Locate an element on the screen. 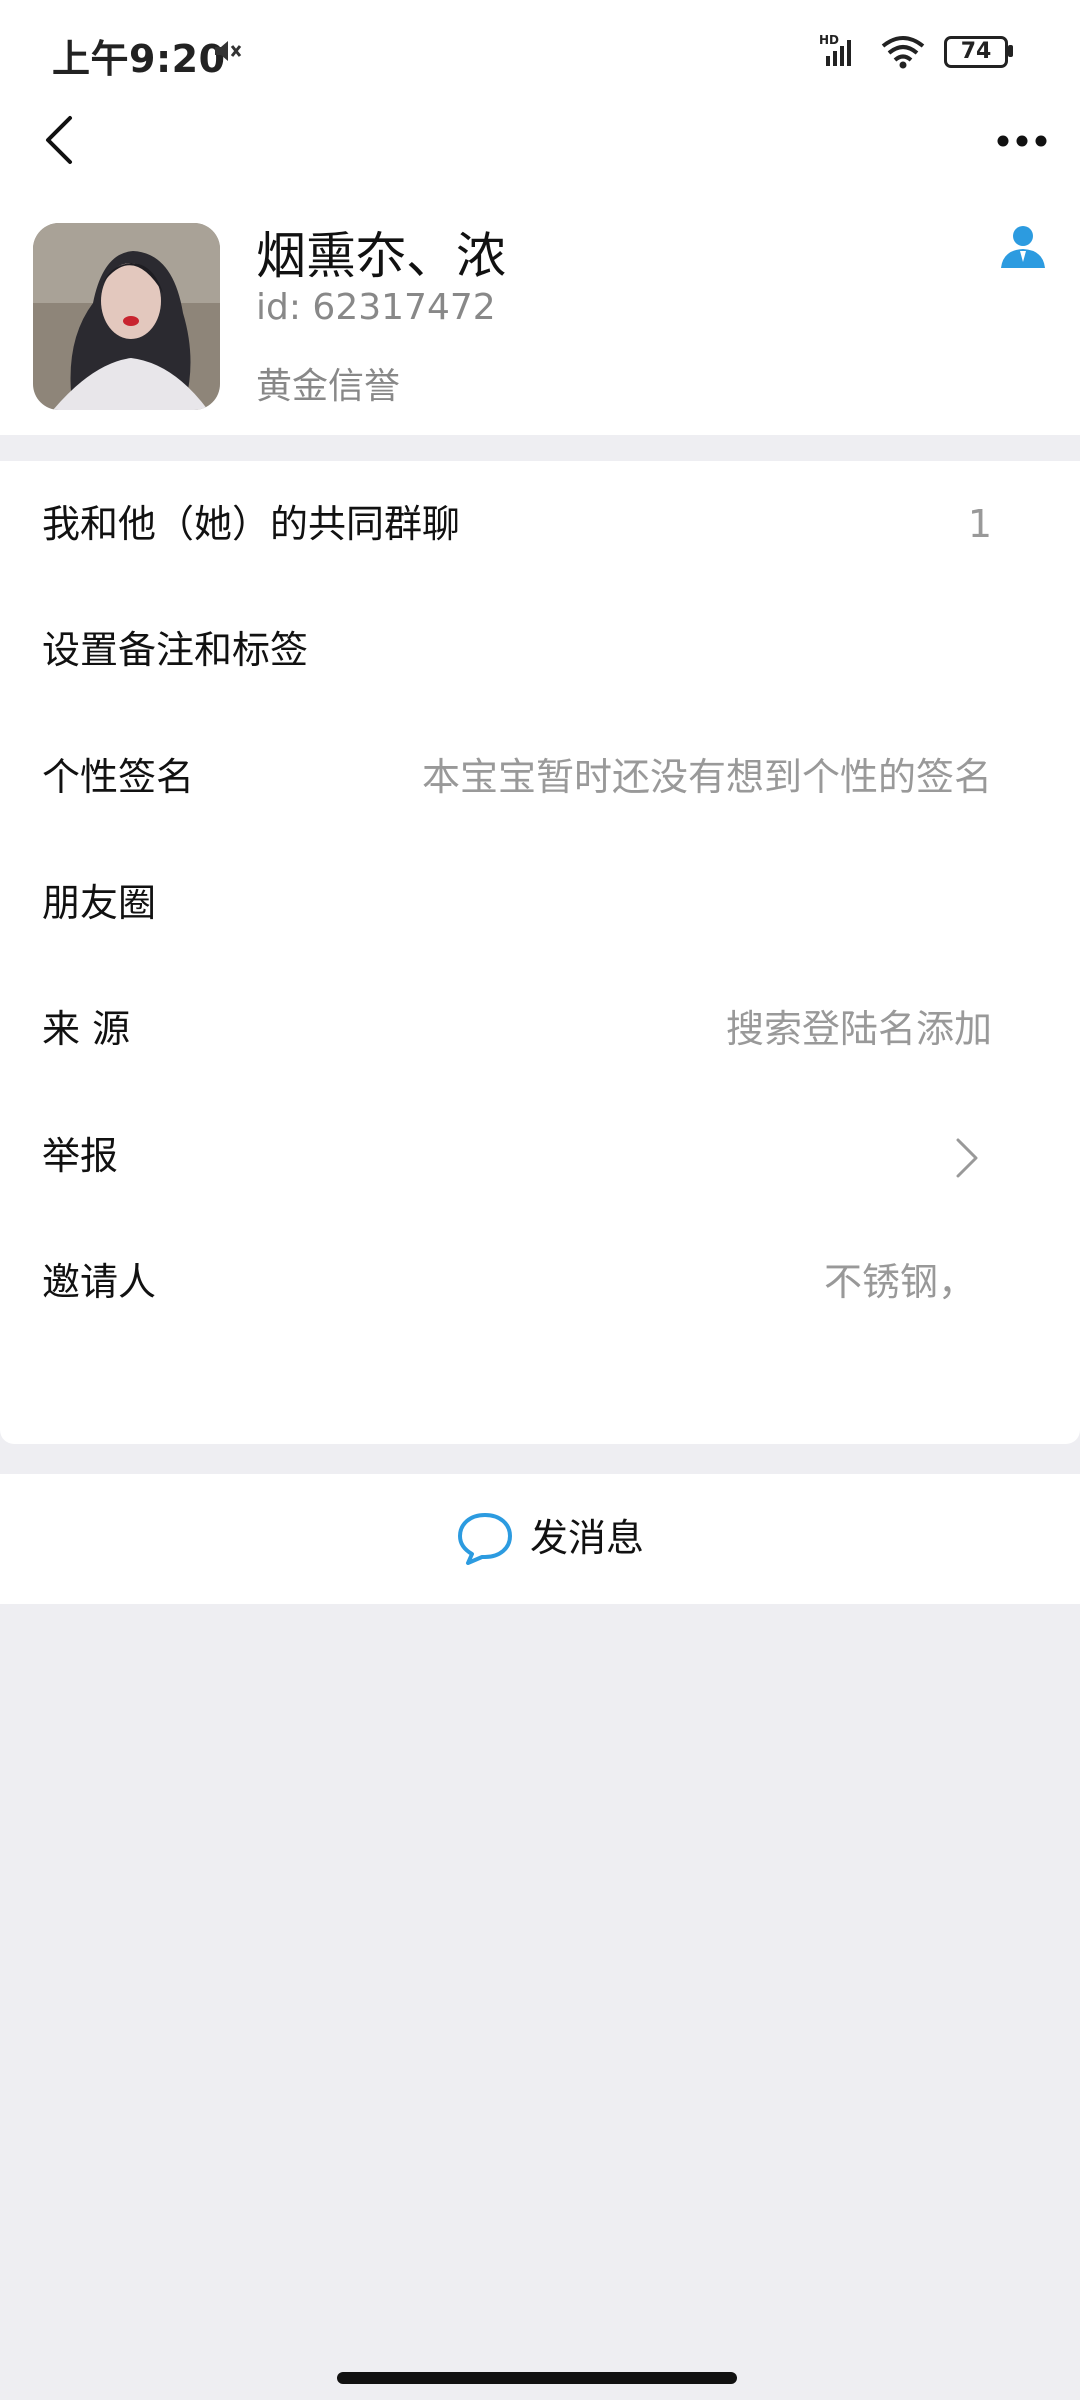  battery-level: 74 is located at coordinates (976, 51).